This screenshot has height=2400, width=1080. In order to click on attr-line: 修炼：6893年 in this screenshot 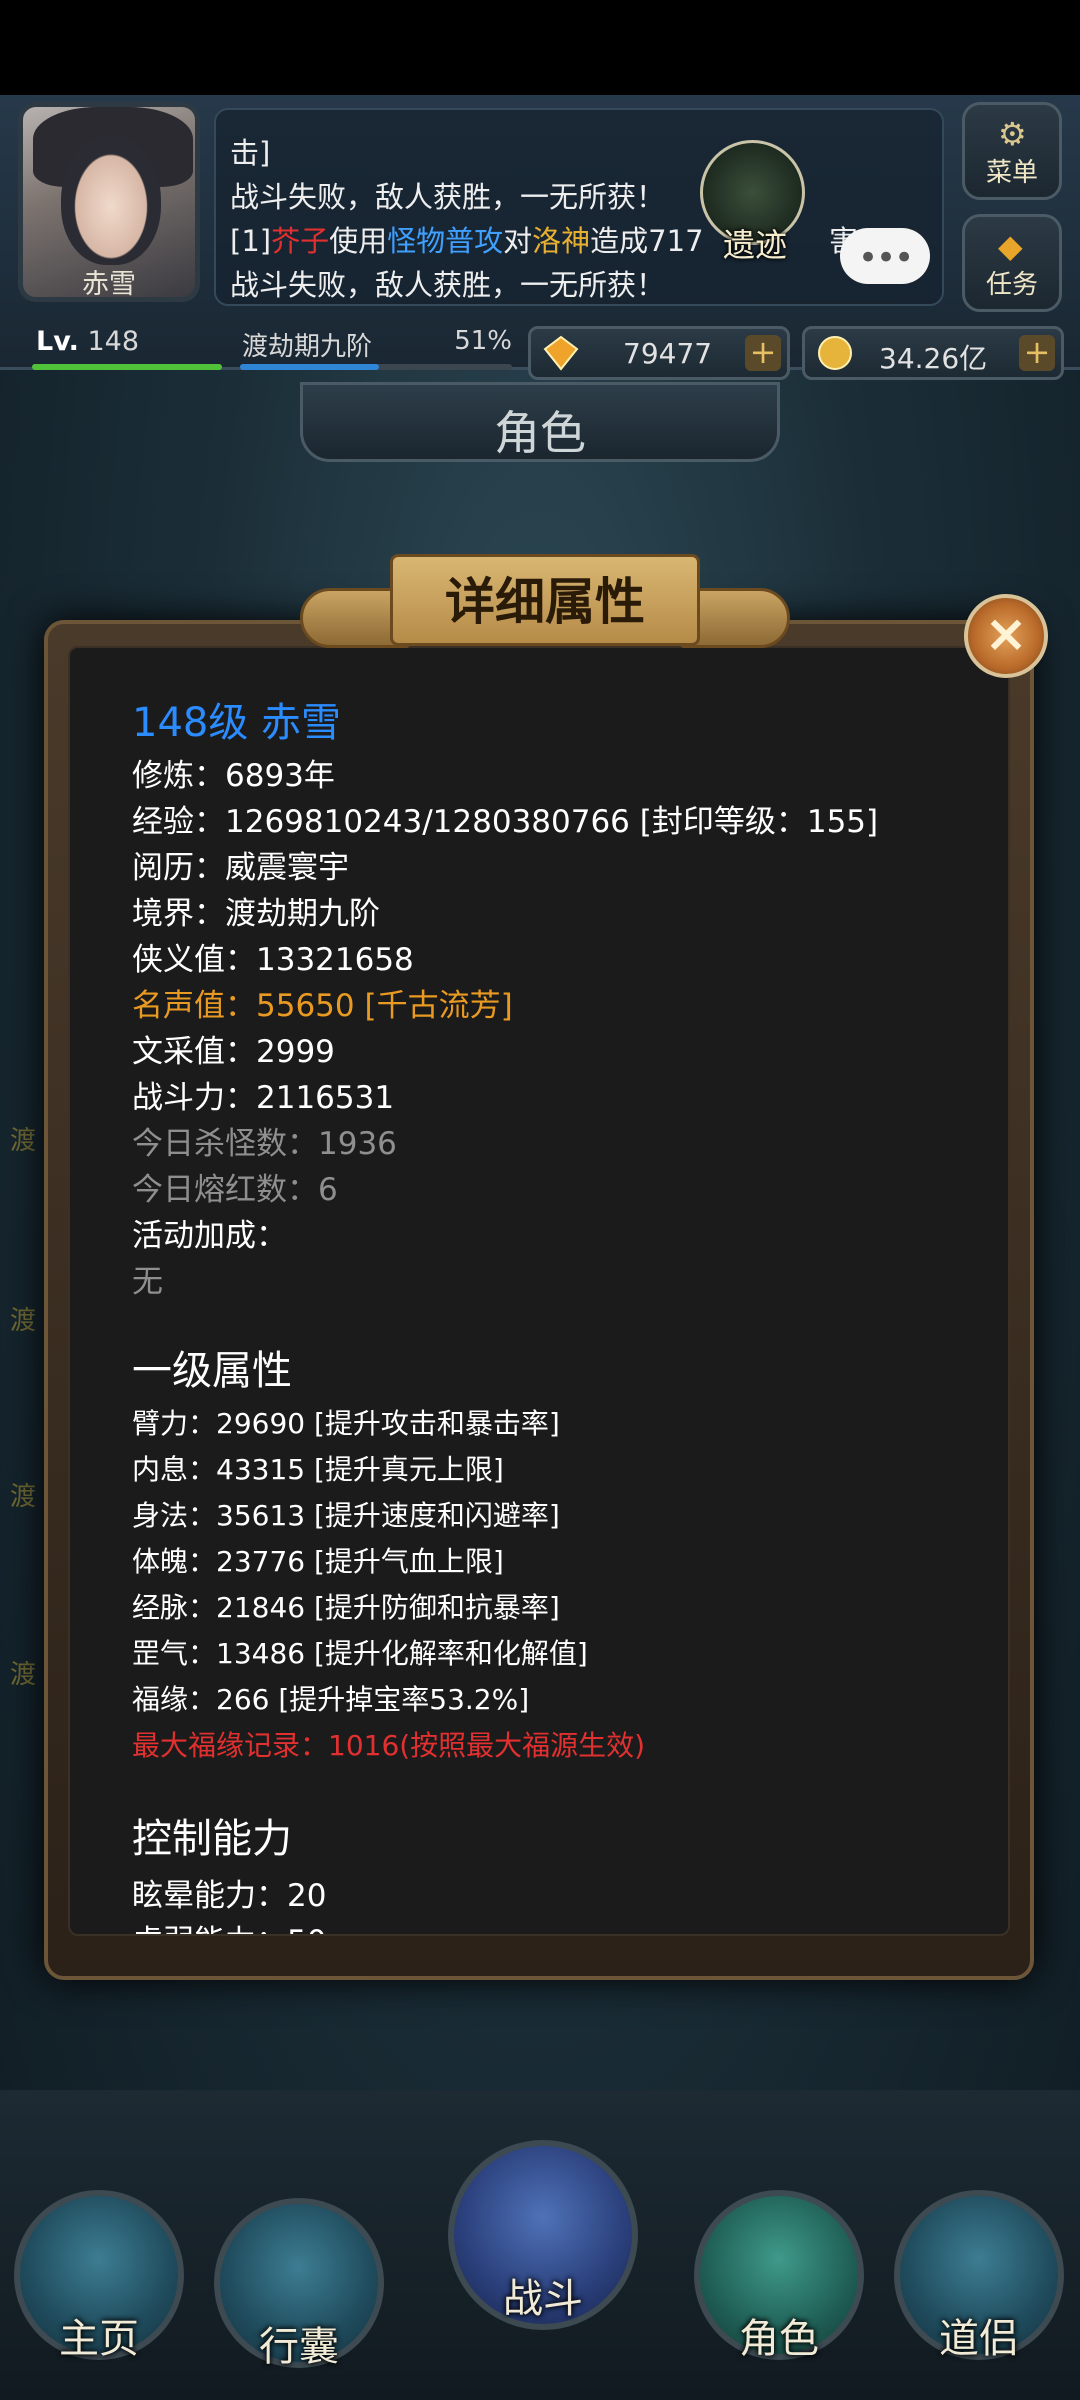, I will do `click(233, 776)`.